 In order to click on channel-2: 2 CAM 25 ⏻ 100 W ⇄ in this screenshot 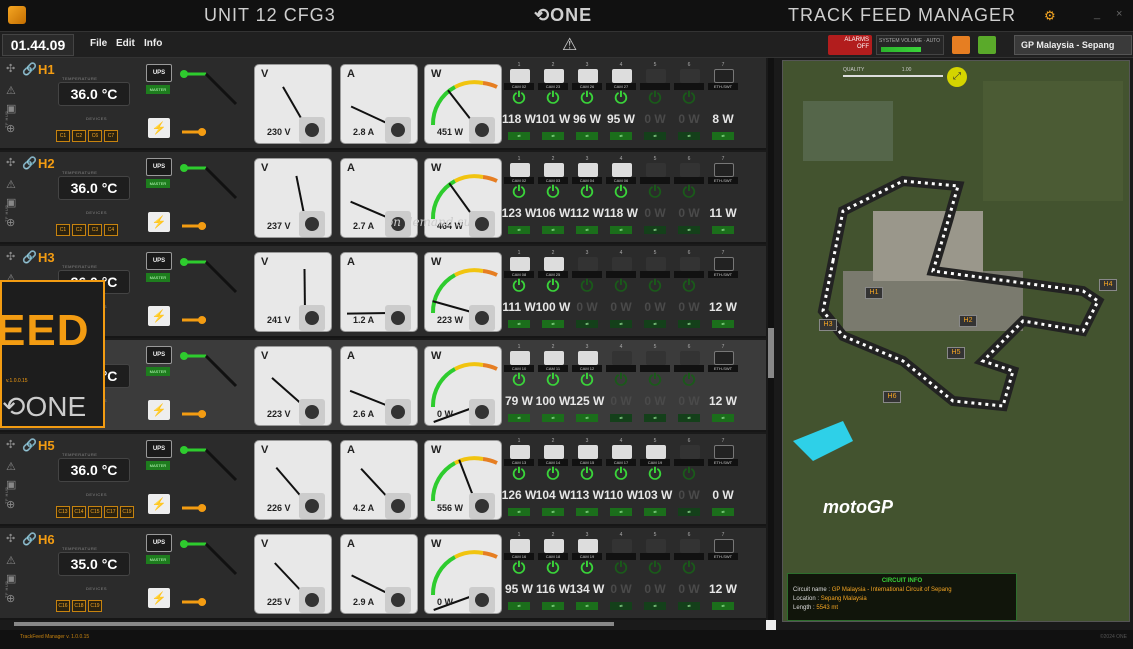, I will do `click(553, 292)`.